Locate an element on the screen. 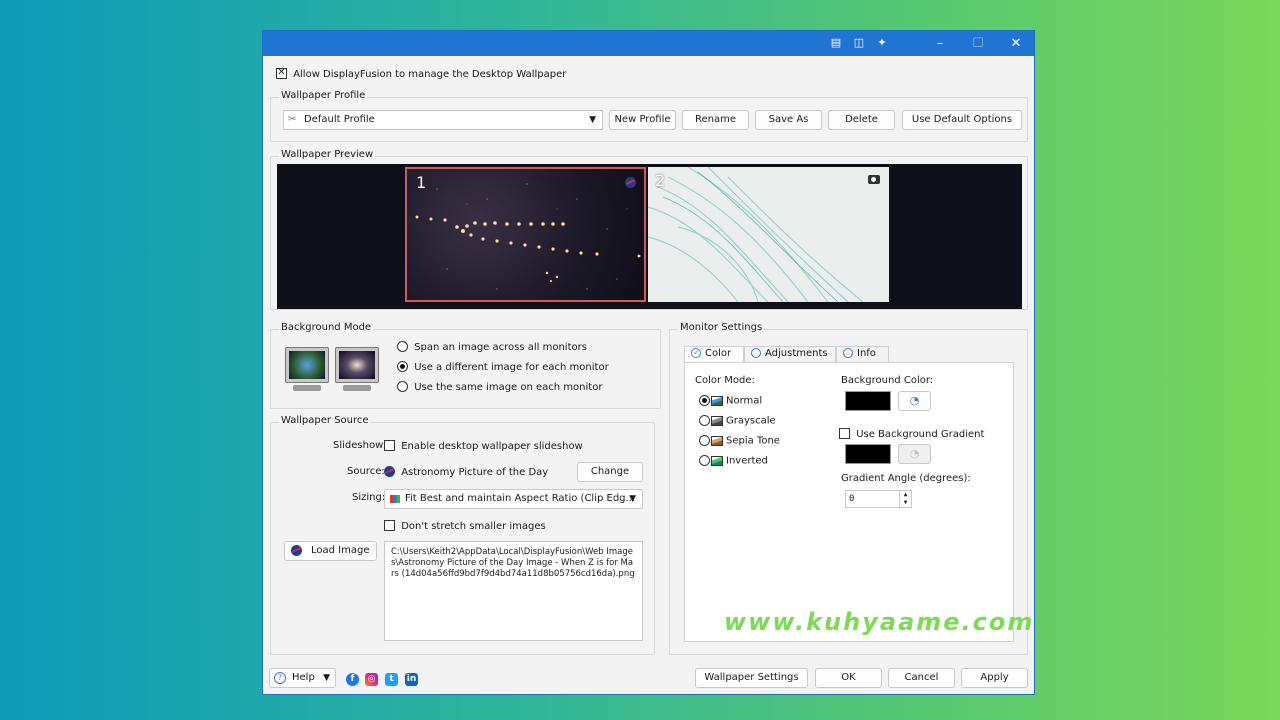 The height and width of the screenshot is (720, 1280). gradient-angle-spinner: ▲ ▼ is located at coordinates (905, 499).